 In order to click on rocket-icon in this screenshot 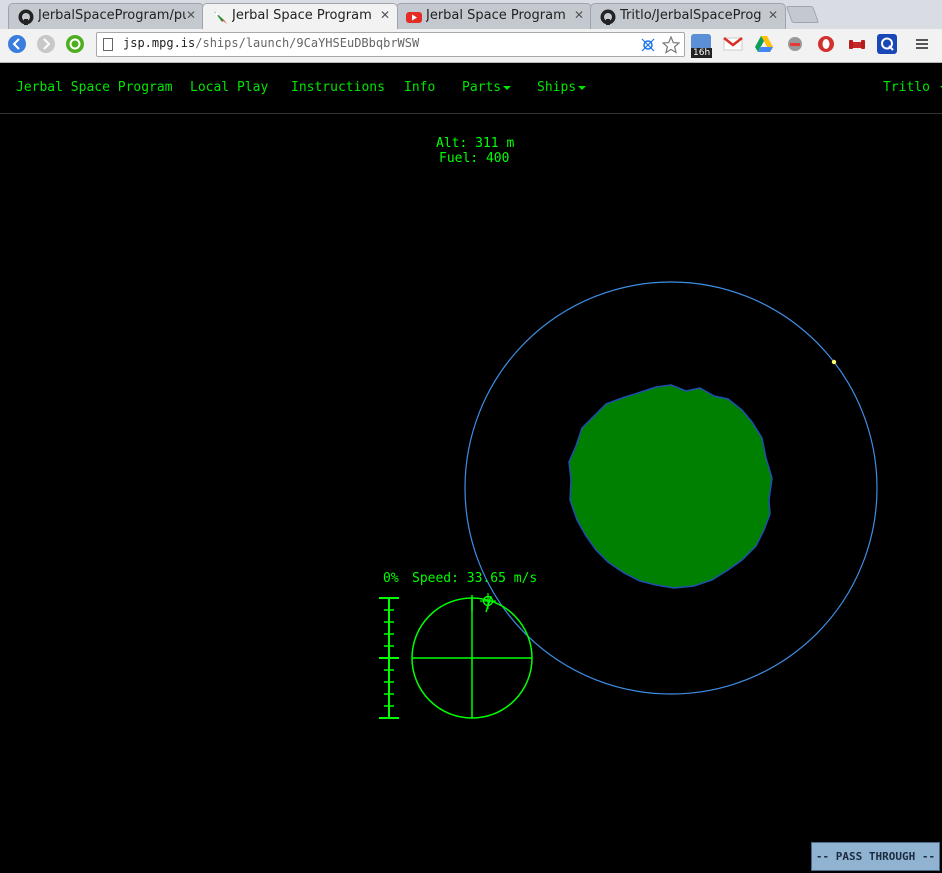, I will do `click(220, 17)`.